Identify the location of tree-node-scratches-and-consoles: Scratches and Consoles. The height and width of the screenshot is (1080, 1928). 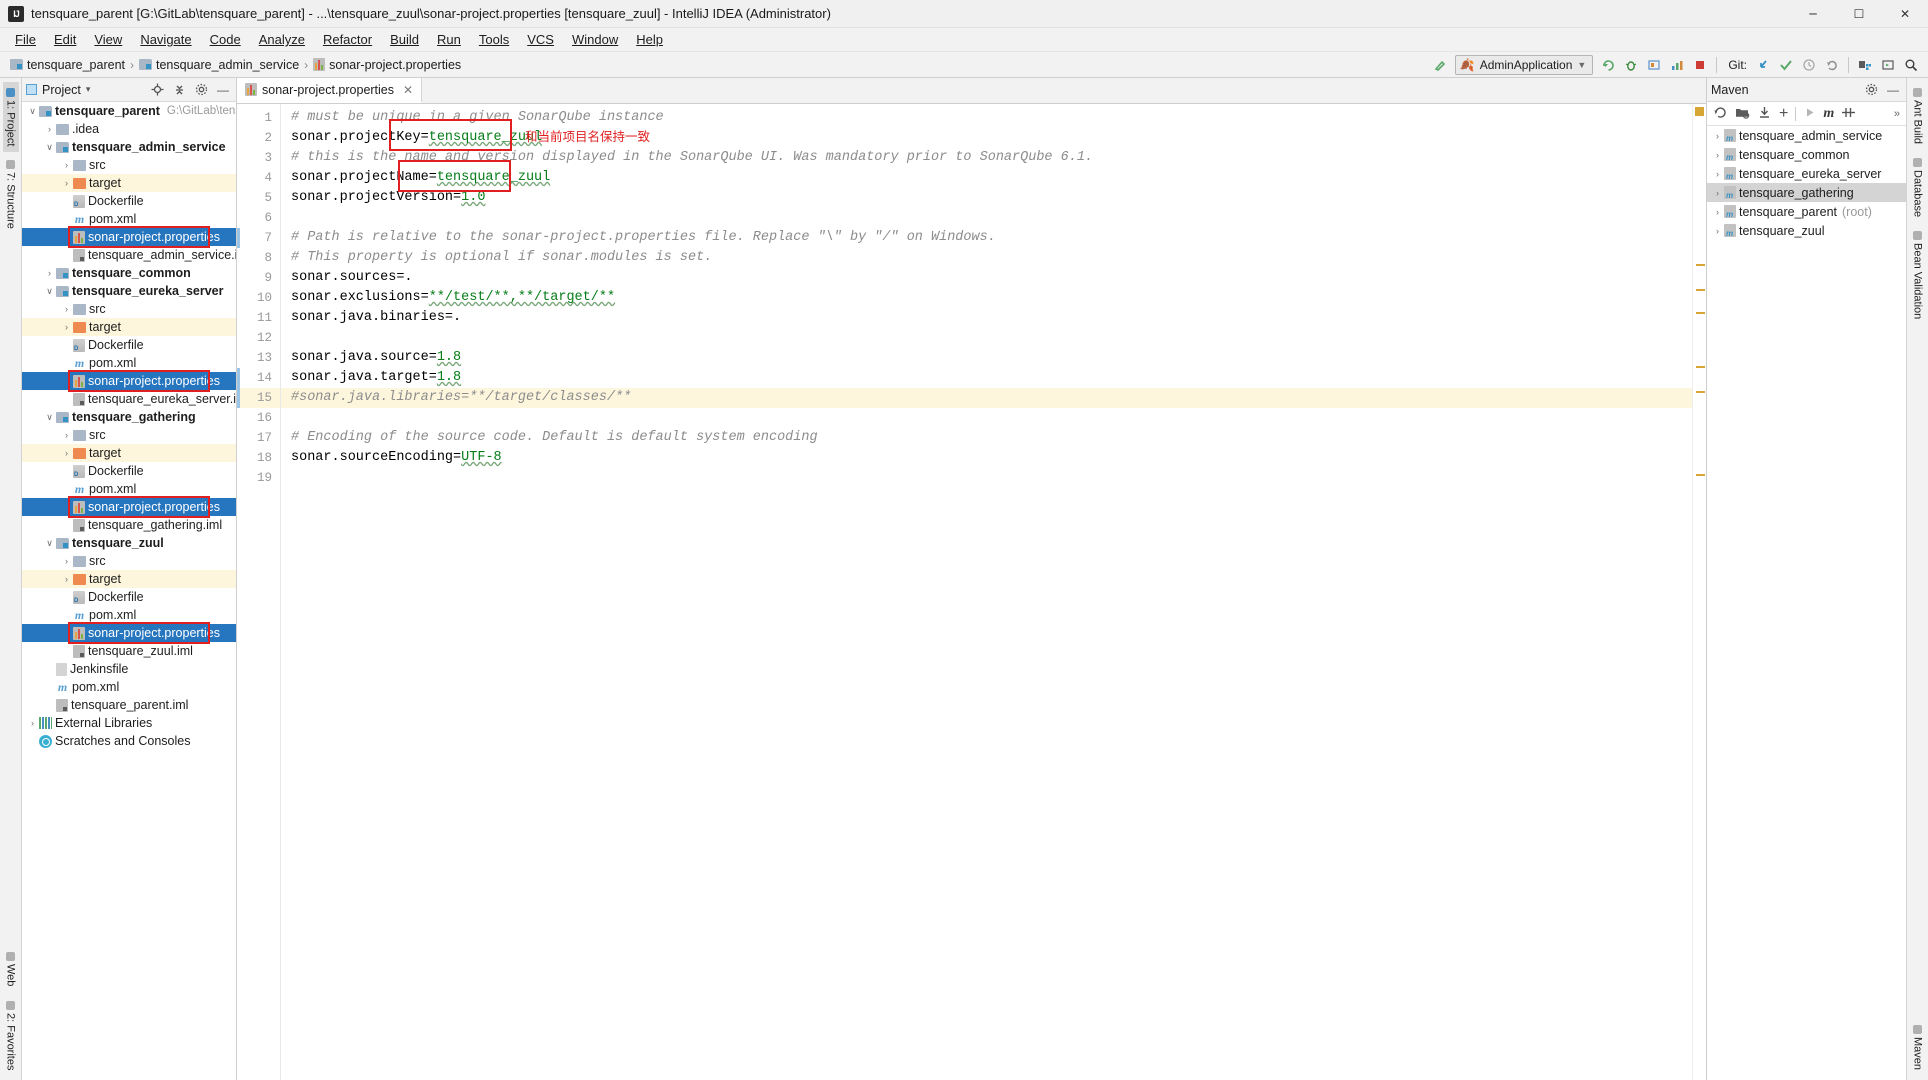
(129, 741).